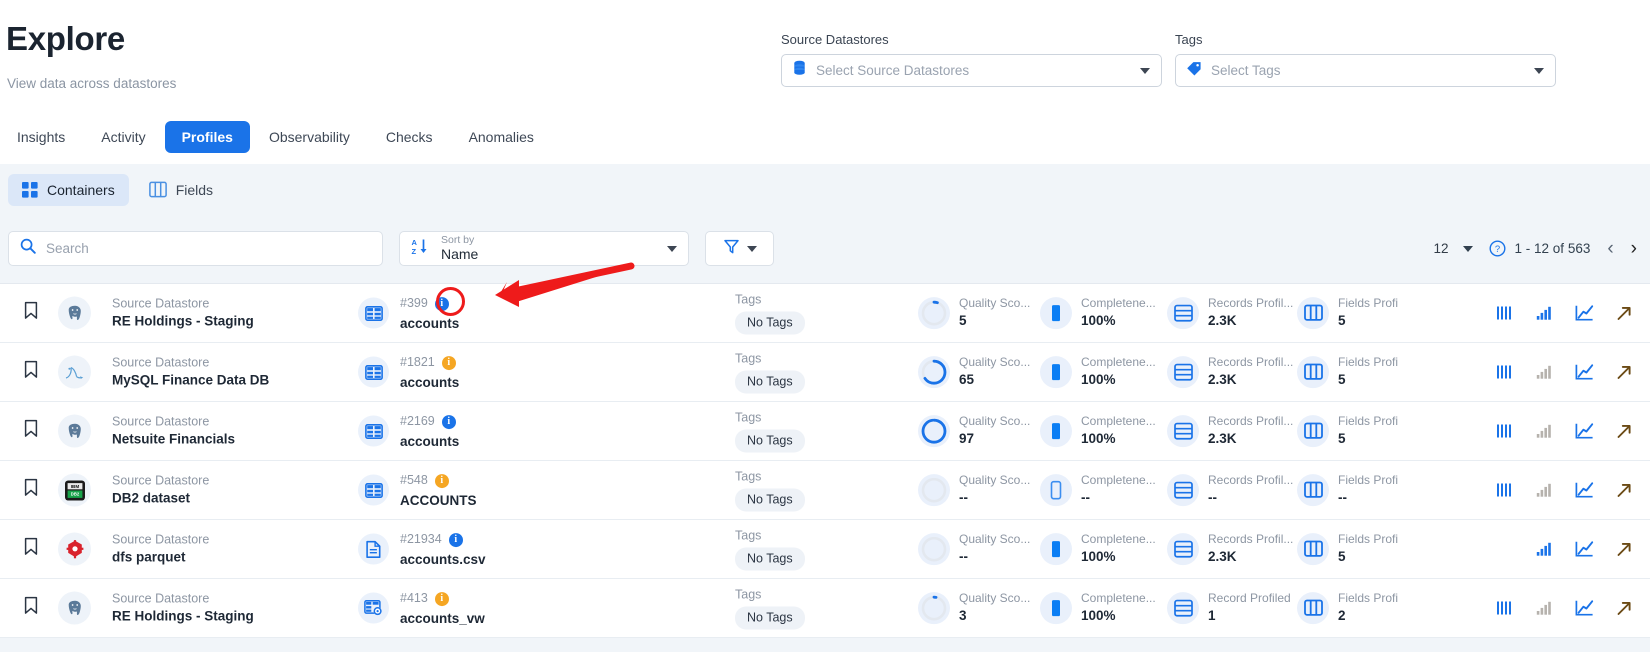 The width and height of the screenshot is (1650, 652). Describe the element at coordinates (417, 421) in the screenshot. I see `container-id: #2169` at that location.